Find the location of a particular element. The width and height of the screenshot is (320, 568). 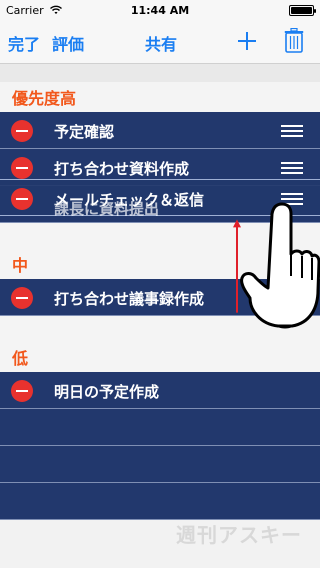

navigation-bar: 完了 評価 共有 is located at coordinates (160, 42).